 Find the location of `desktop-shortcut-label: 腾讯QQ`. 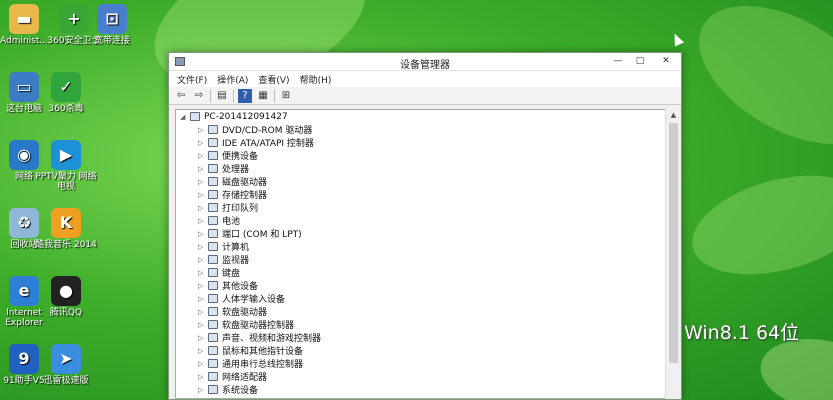

desktop-shortcut-label: 腾讯QQ is located at coordinates (66, 313).